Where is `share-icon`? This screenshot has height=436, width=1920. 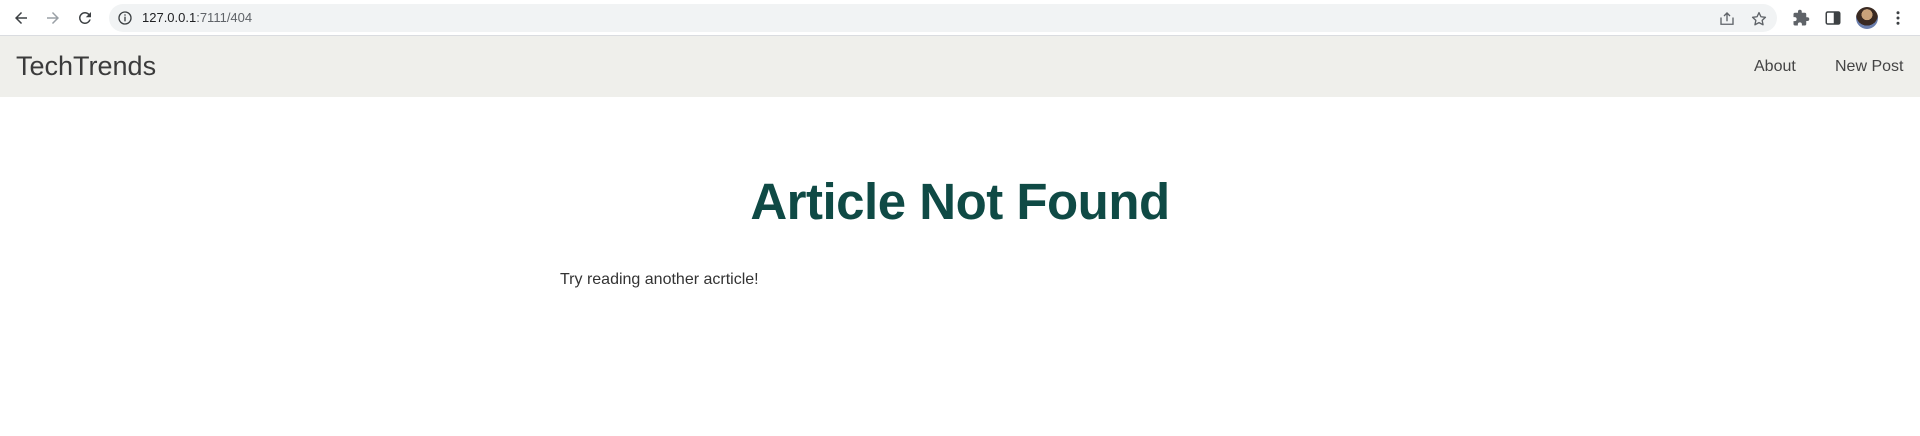
share-icon is located at coordinates (1727, 19).